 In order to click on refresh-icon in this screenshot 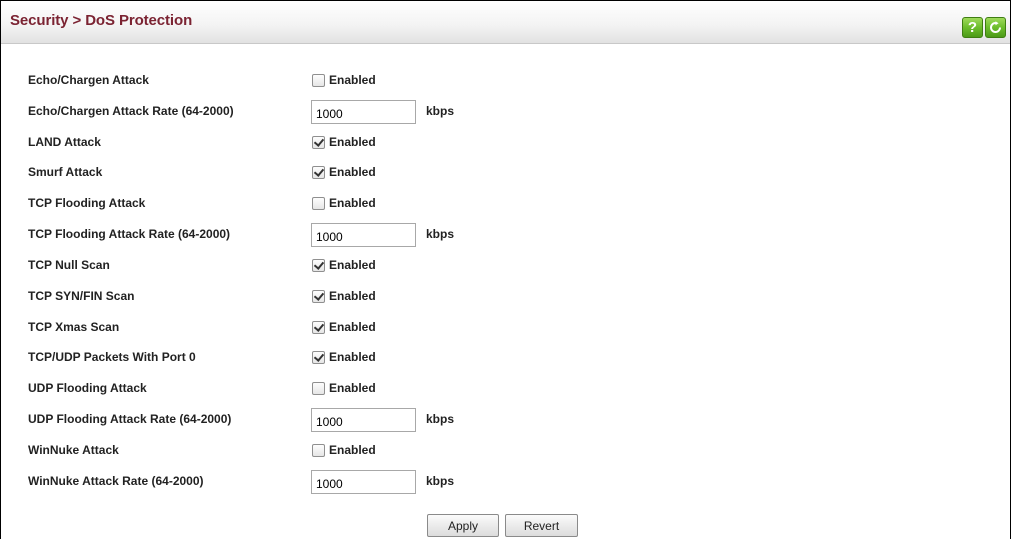, I will do `click(995, 27)`.